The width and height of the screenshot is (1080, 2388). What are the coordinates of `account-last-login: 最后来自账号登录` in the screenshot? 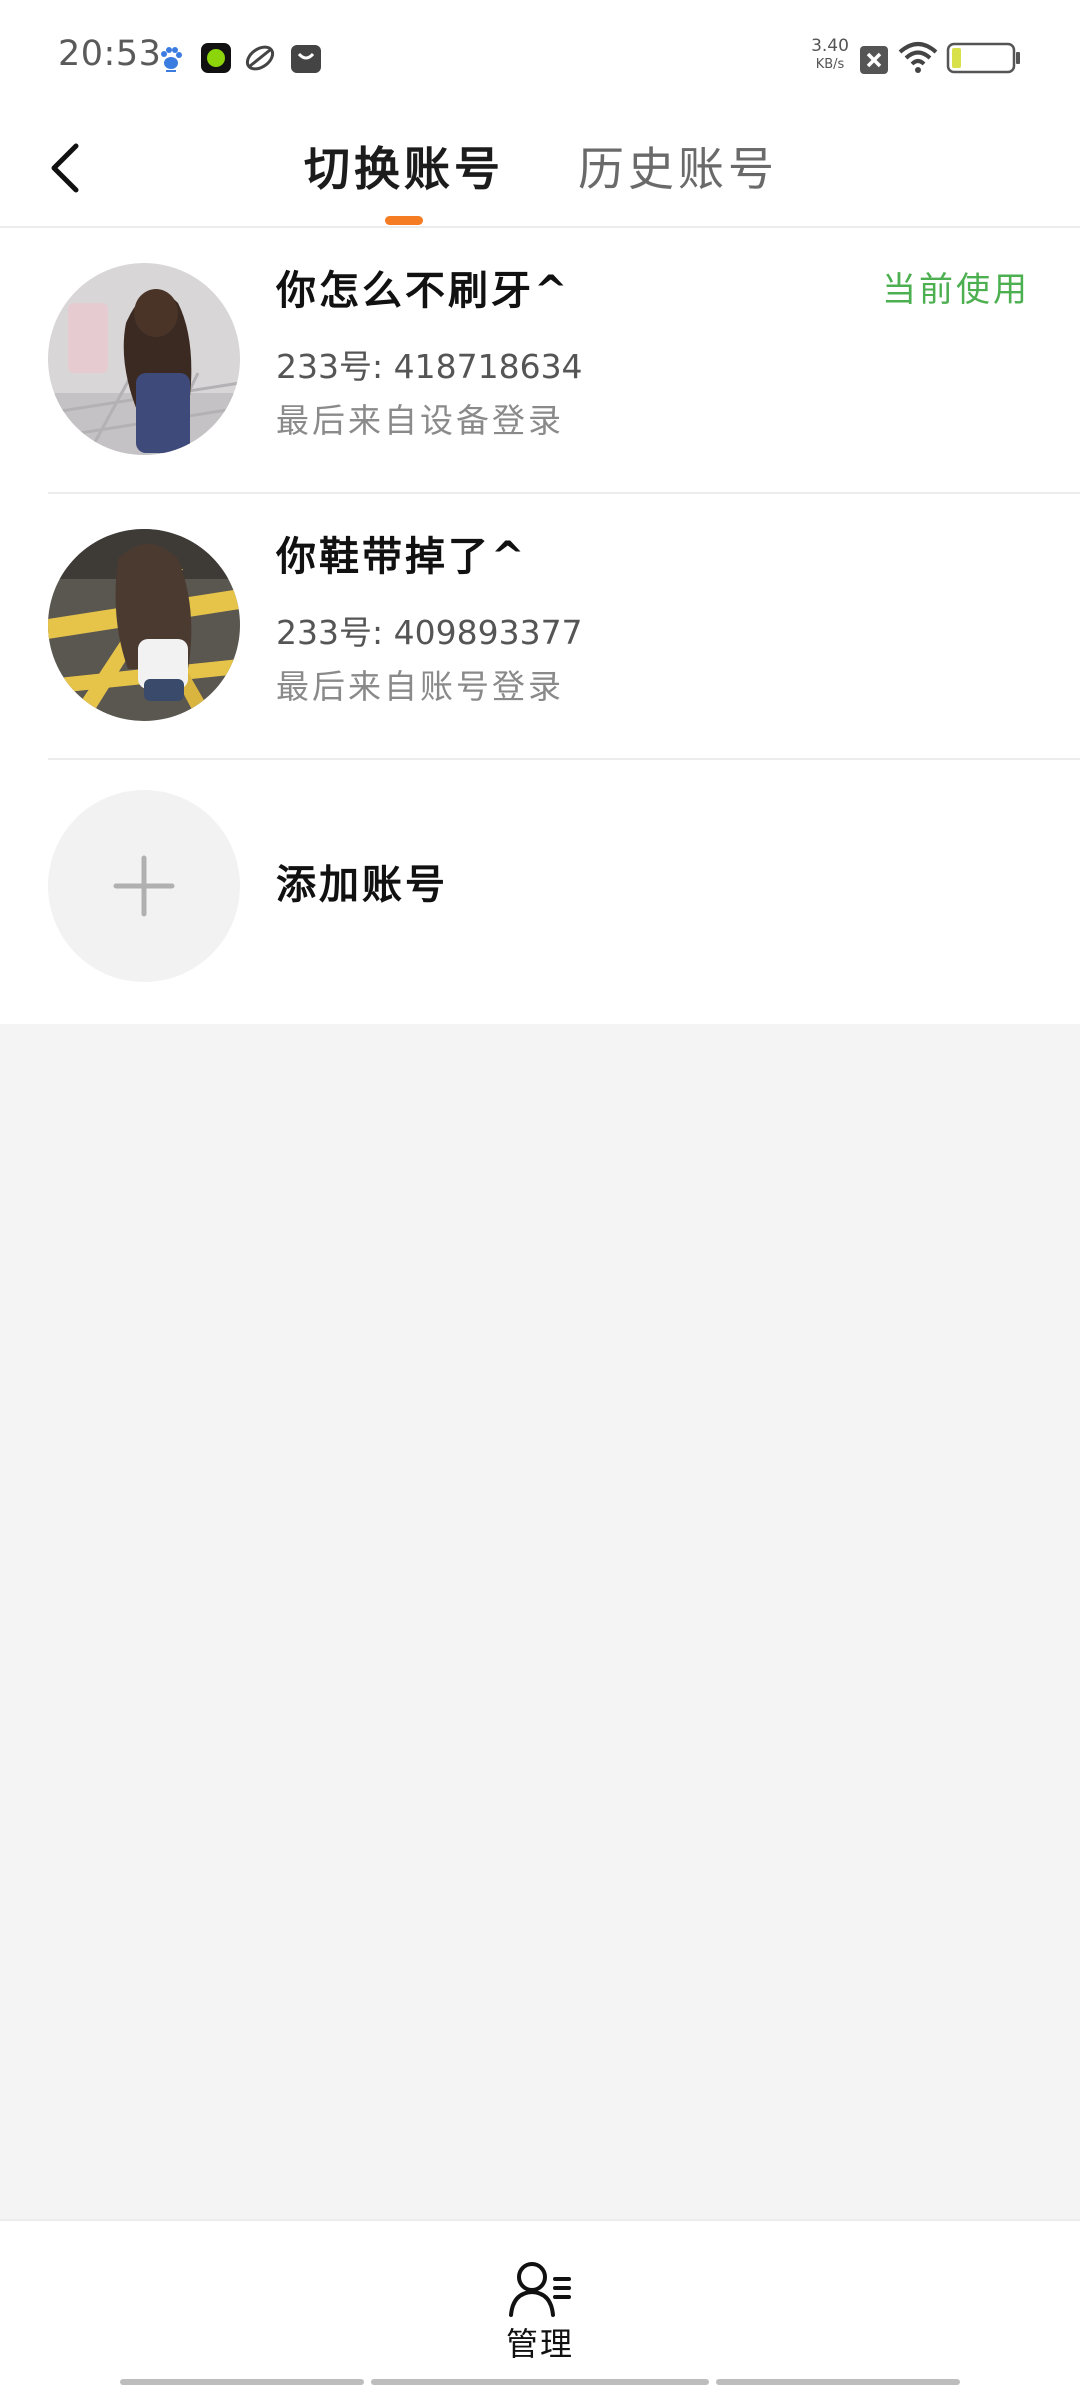 It's located at (420, 686).